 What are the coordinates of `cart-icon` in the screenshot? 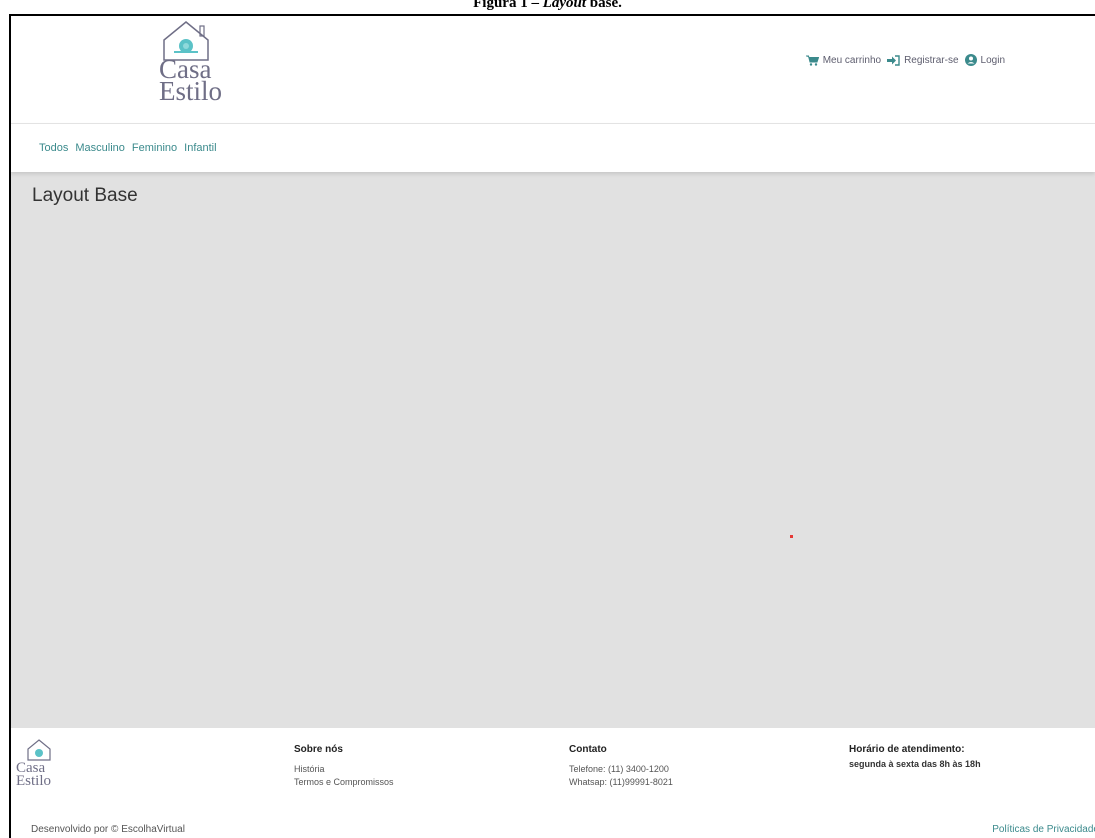 It's located at (812, 60).